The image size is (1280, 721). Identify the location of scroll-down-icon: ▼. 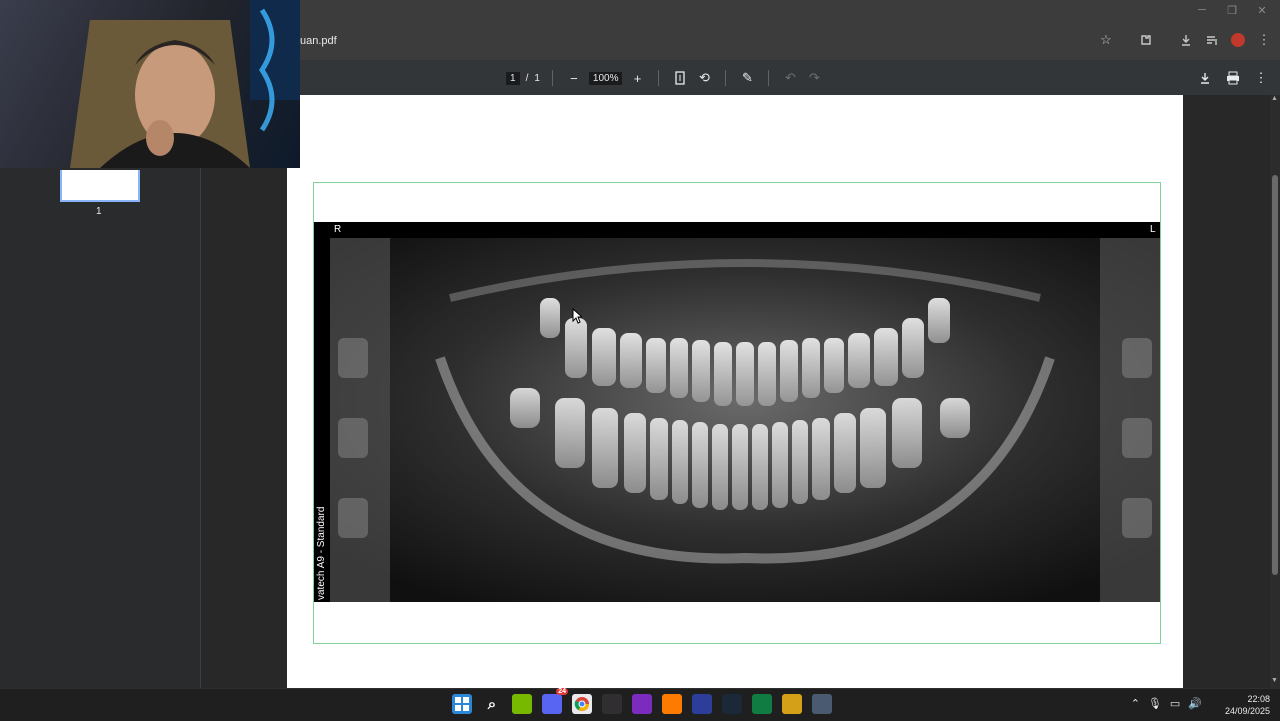
(1274, 680).